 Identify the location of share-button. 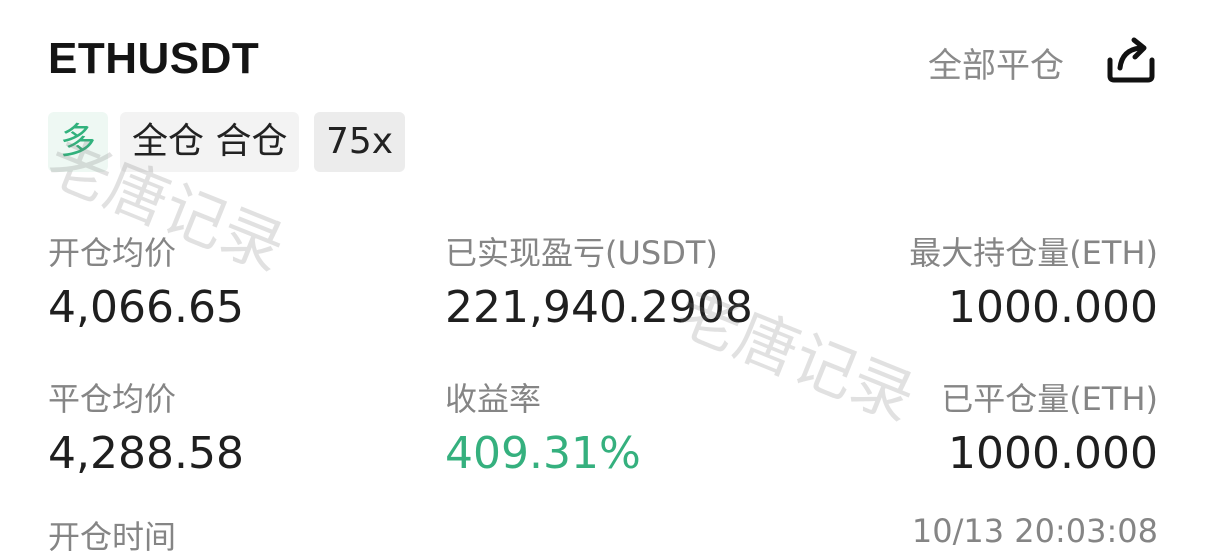
(1131, 59).